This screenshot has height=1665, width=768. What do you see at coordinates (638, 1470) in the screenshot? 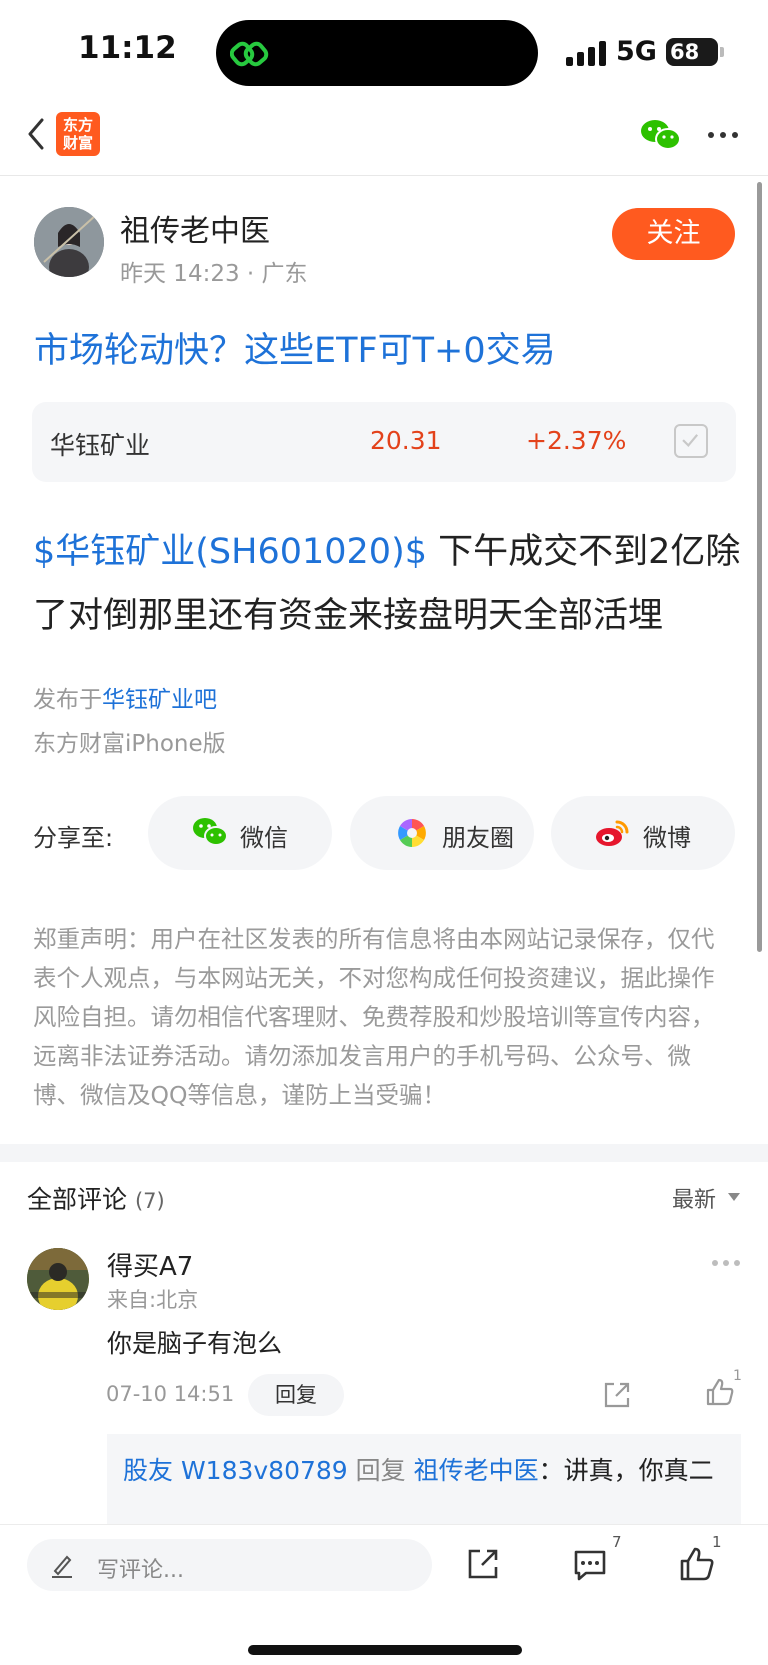
I see `sub-reply-text: 讲真，你真二` at bounding box center [638, 1470].